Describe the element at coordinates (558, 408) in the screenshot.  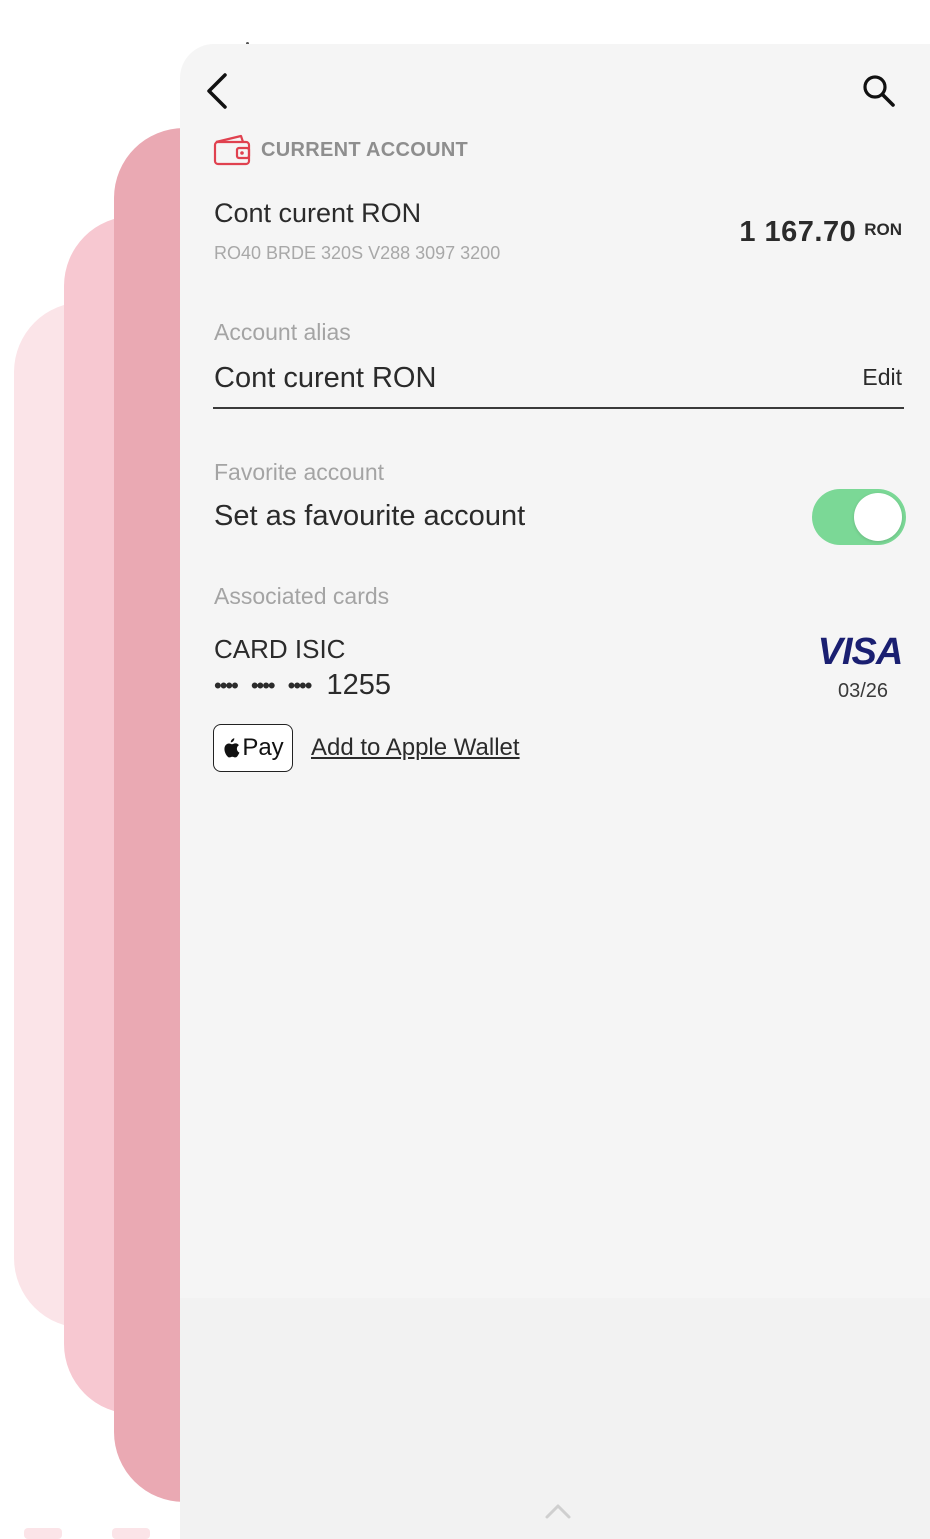
I see `alias-underline` at that location.